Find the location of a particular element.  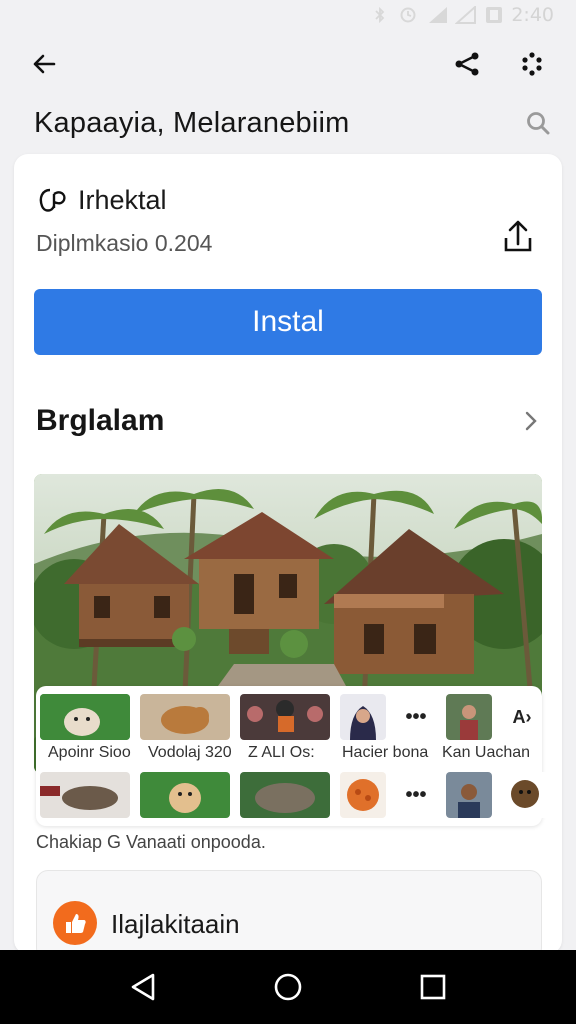

page-title: Kapaayia, Melaranebiim is located at coordinates (192, 122).